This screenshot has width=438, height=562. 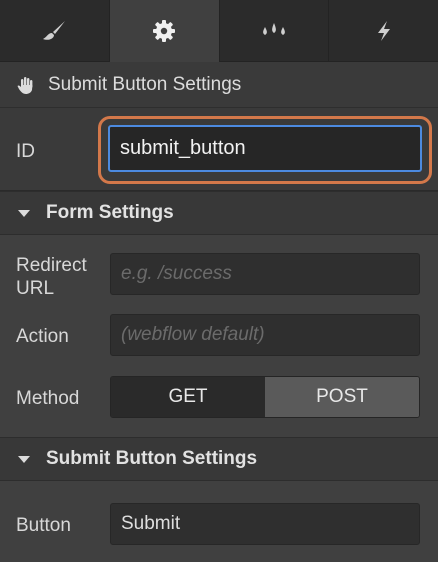 I want to click on panel-tab-bar, so click(x=219, y=31).